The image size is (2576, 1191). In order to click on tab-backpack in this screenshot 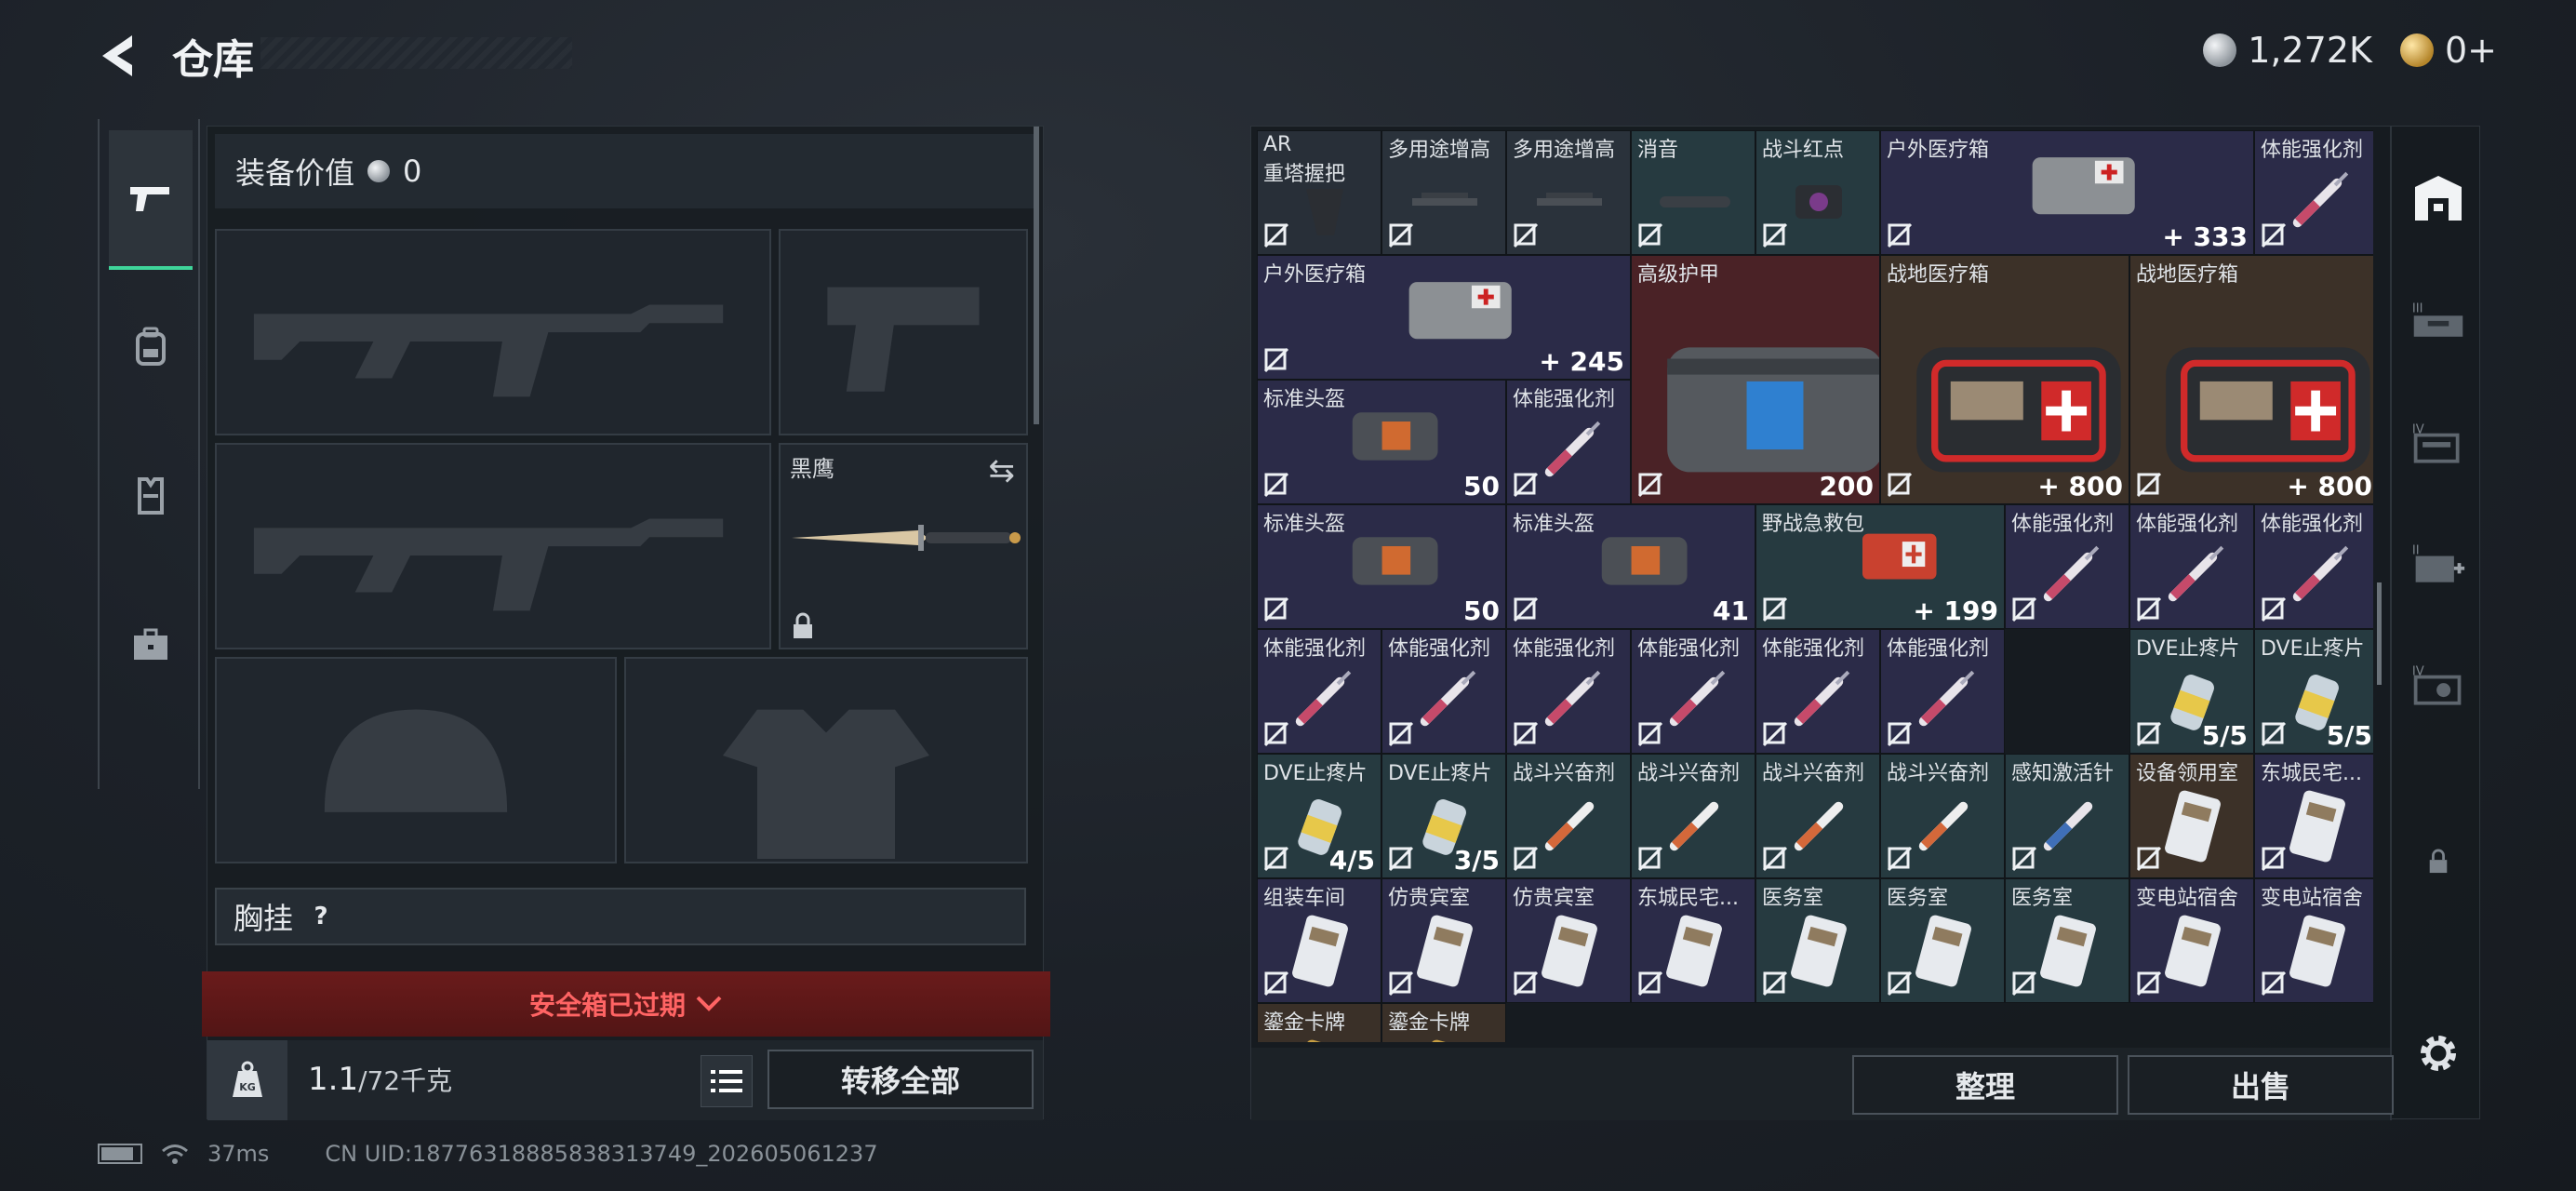, I will do `click(151, 347)`.